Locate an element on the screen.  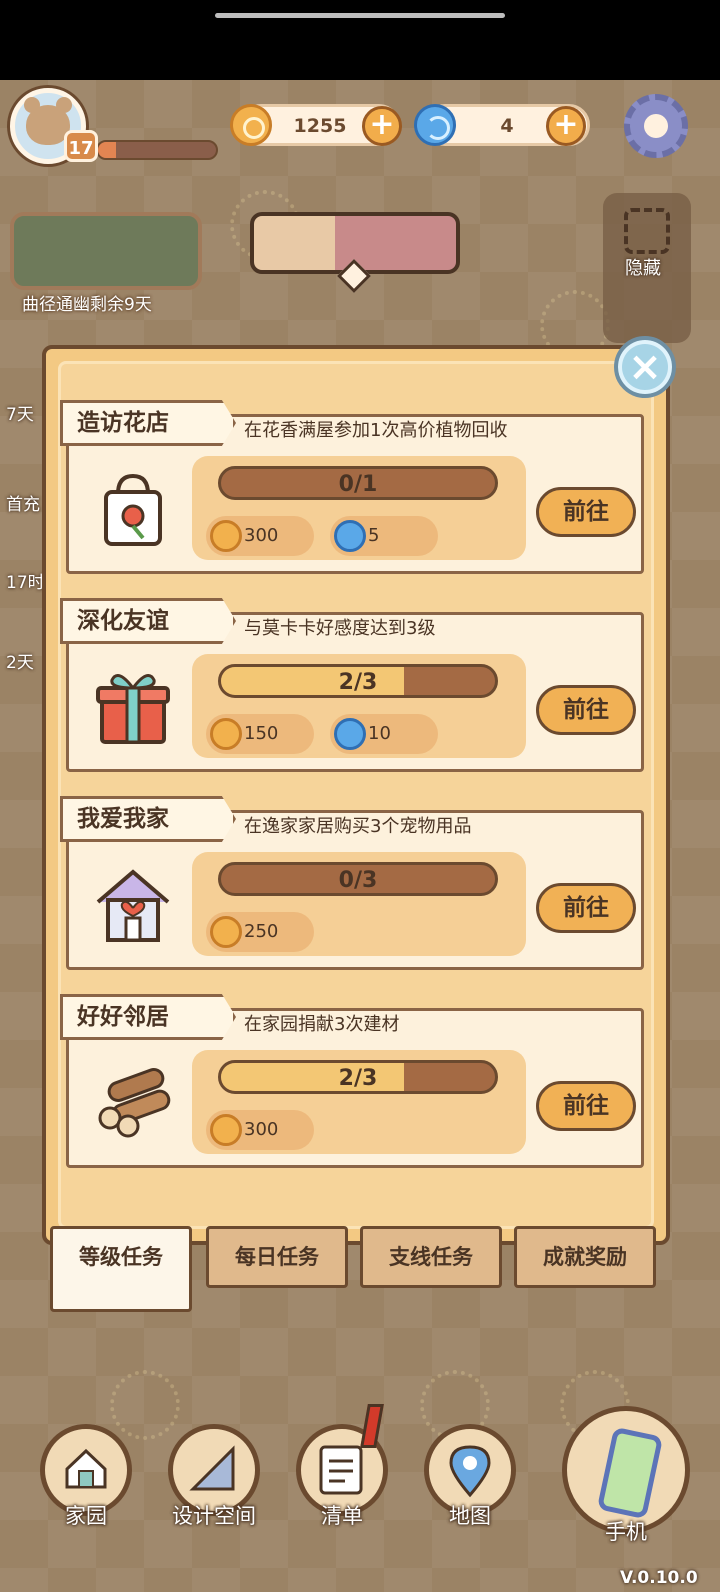
close-icon: × is located at coordinates (645, 367).